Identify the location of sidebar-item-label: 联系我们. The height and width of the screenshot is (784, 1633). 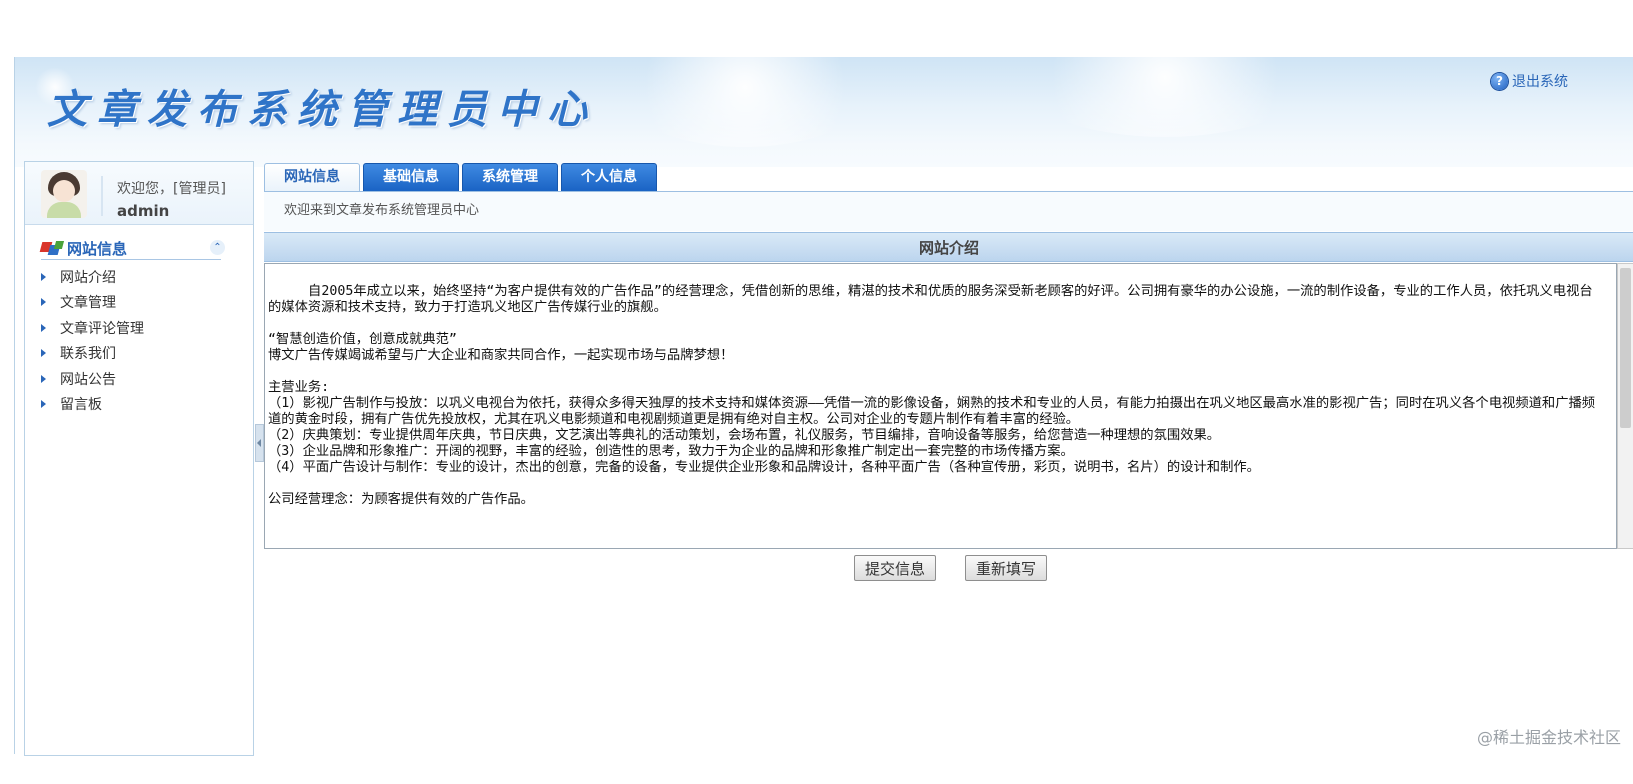
(88, 354).